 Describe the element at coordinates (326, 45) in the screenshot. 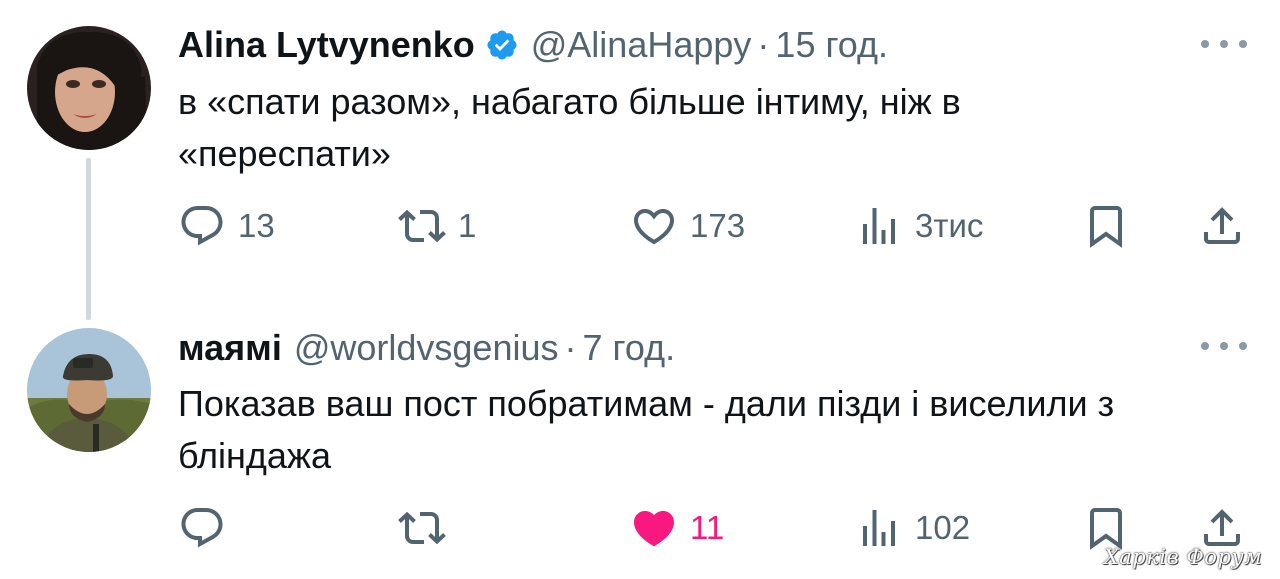

I see `author-name: Alina Lytvynenko` at that location.